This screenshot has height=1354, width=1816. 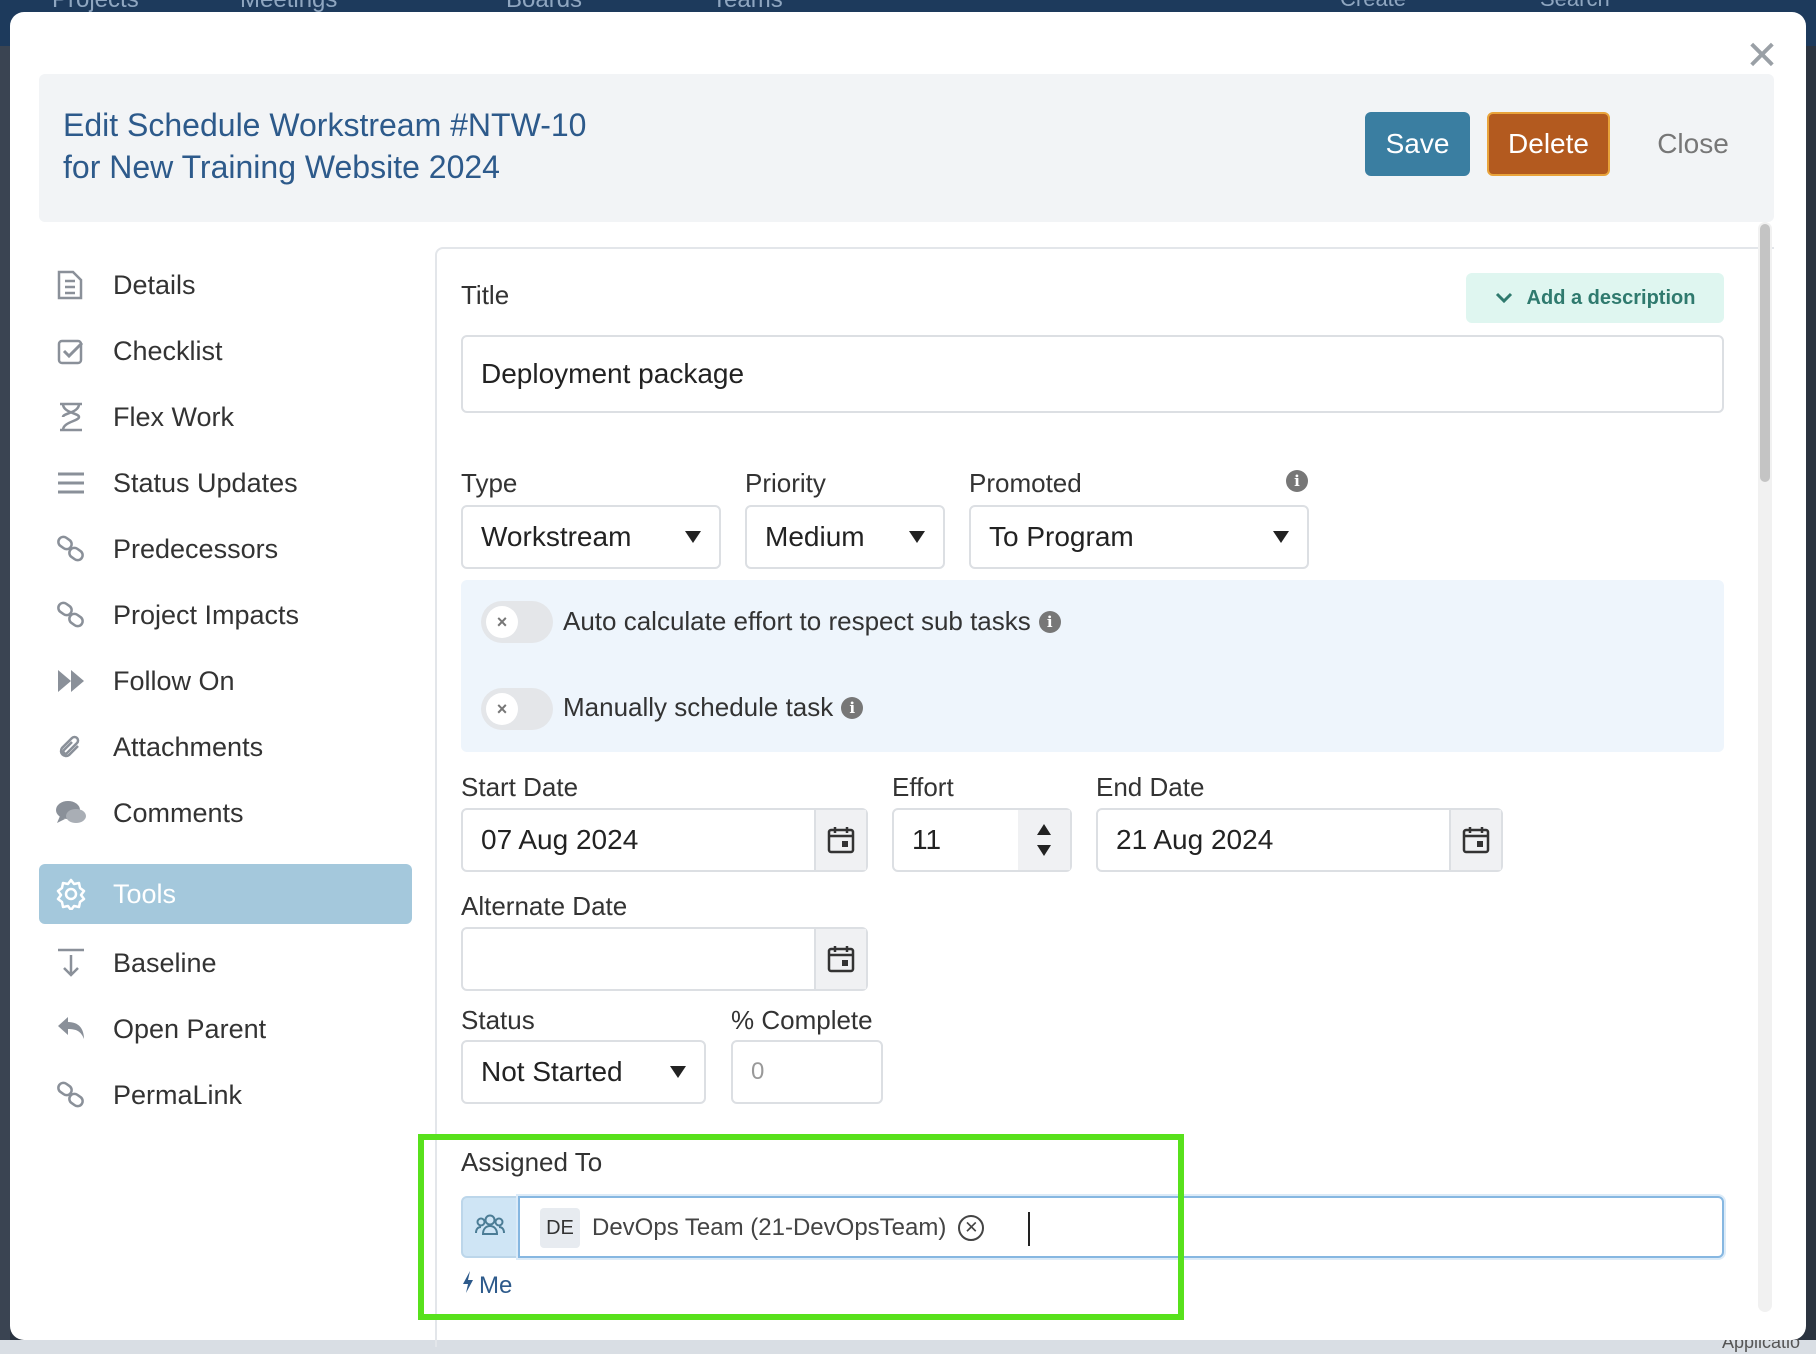 I want to click on type-label: Type, so click(x=489, y=483).